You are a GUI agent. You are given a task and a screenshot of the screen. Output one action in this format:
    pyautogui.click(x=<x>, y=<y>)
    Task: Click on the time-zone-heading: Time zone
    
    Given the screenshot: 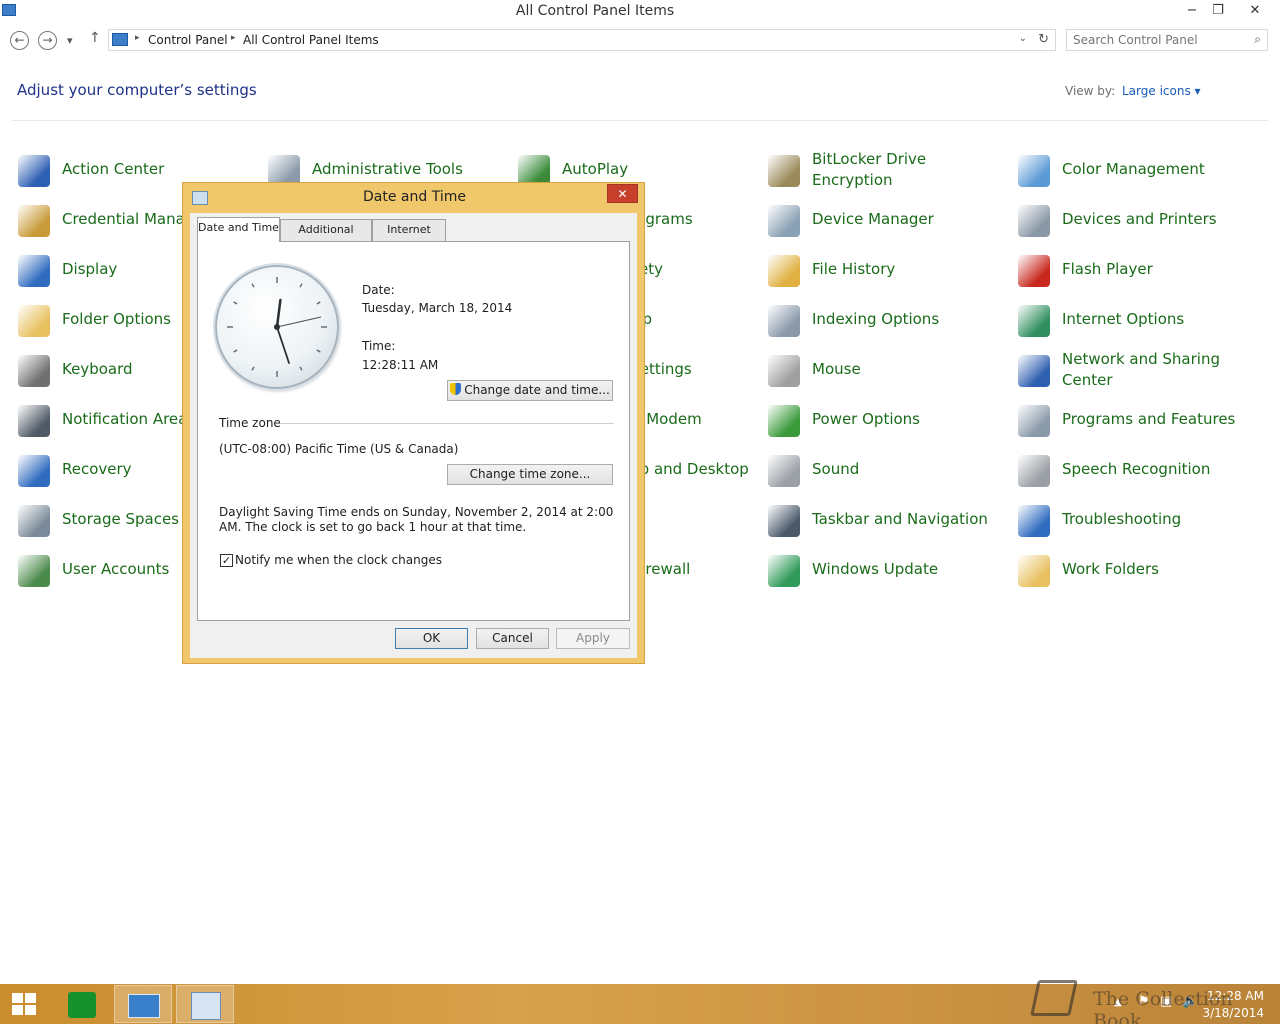 What is the action you would take?
    pyautogui.click(x=250, y=423)
    